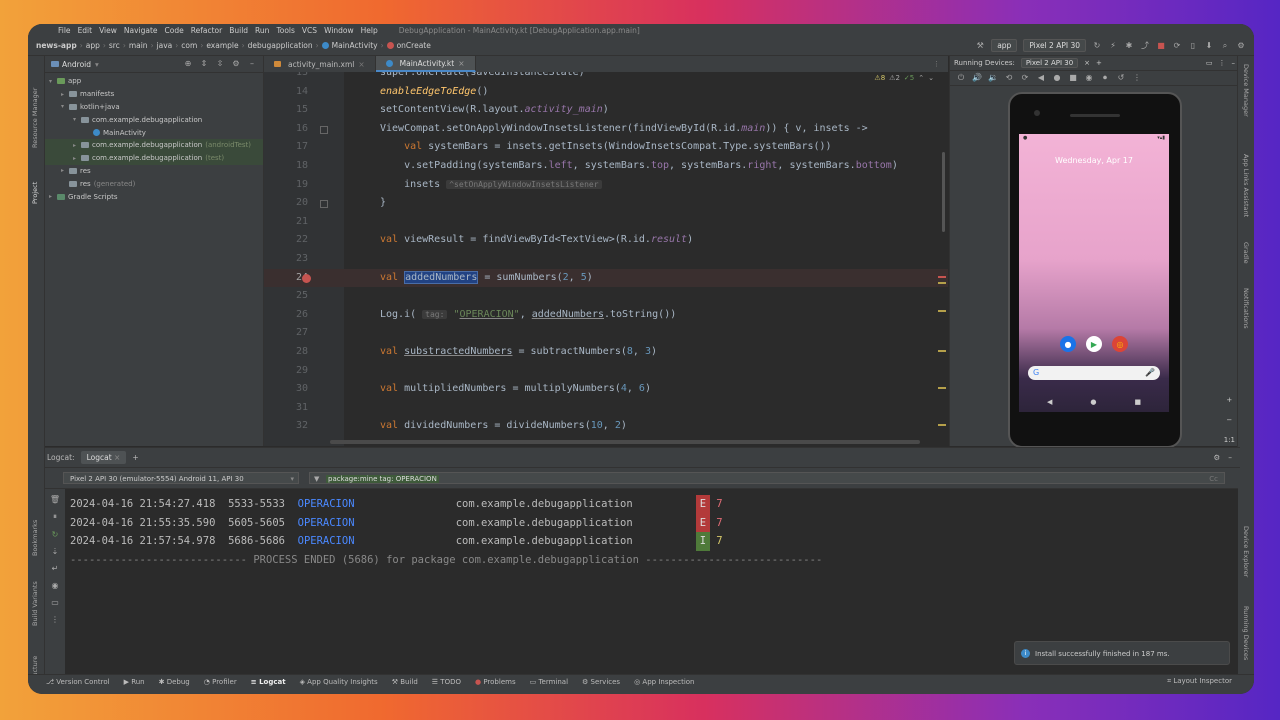  I want to click on camera-icon: ◉, so click(1089, 78).